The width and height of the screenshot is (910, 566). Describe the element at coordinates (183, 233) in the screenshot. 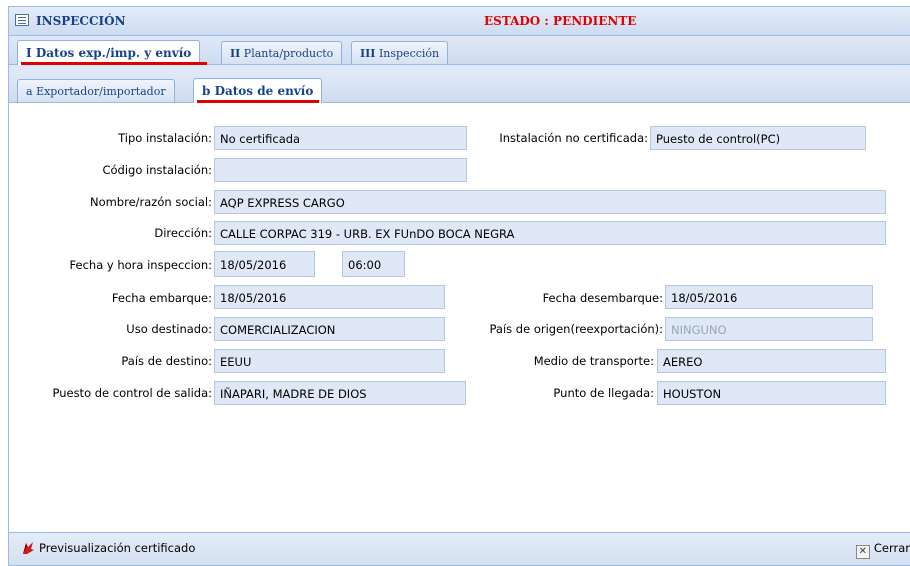

I see `direccion-label: Dirección:` at that location.